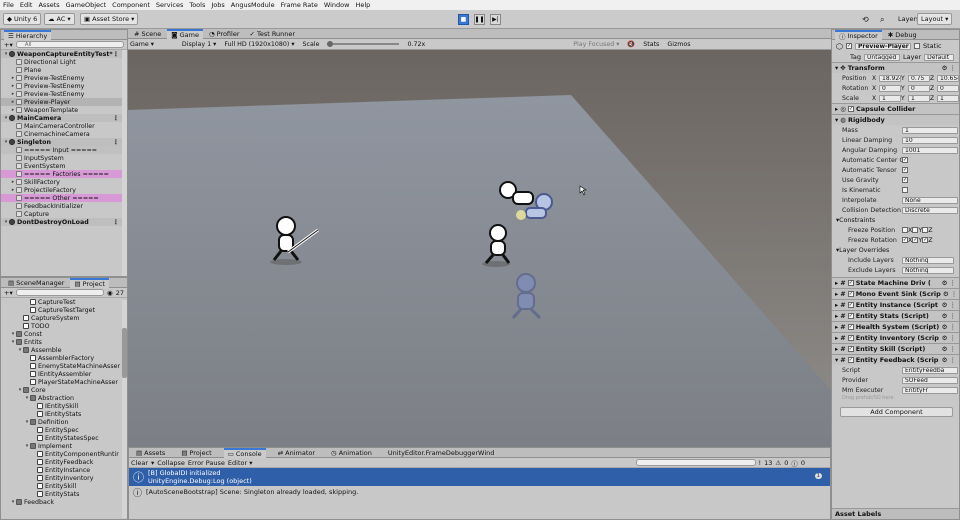  I want to click on eye-icon: ◉, so click(110, 293).